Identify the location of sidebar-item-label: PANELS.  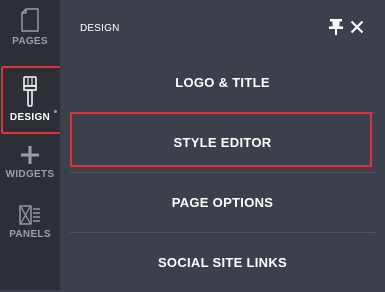
(30, 234).